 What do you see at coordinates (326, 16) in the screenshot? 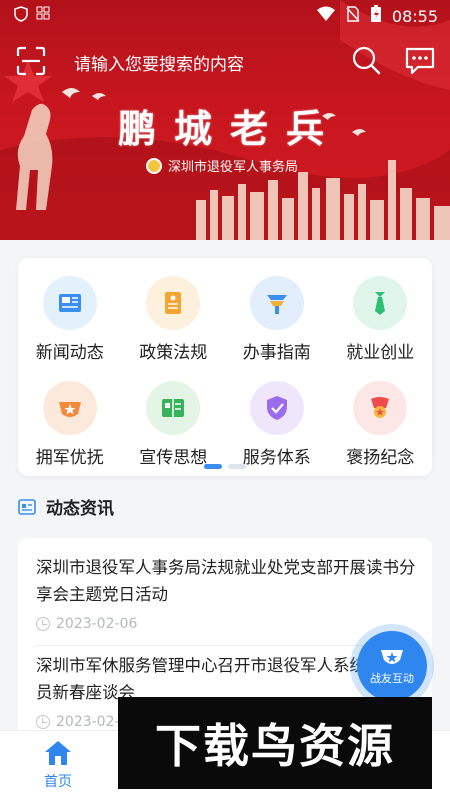
I see `wifi-icon` at bounding box center [326, 16].